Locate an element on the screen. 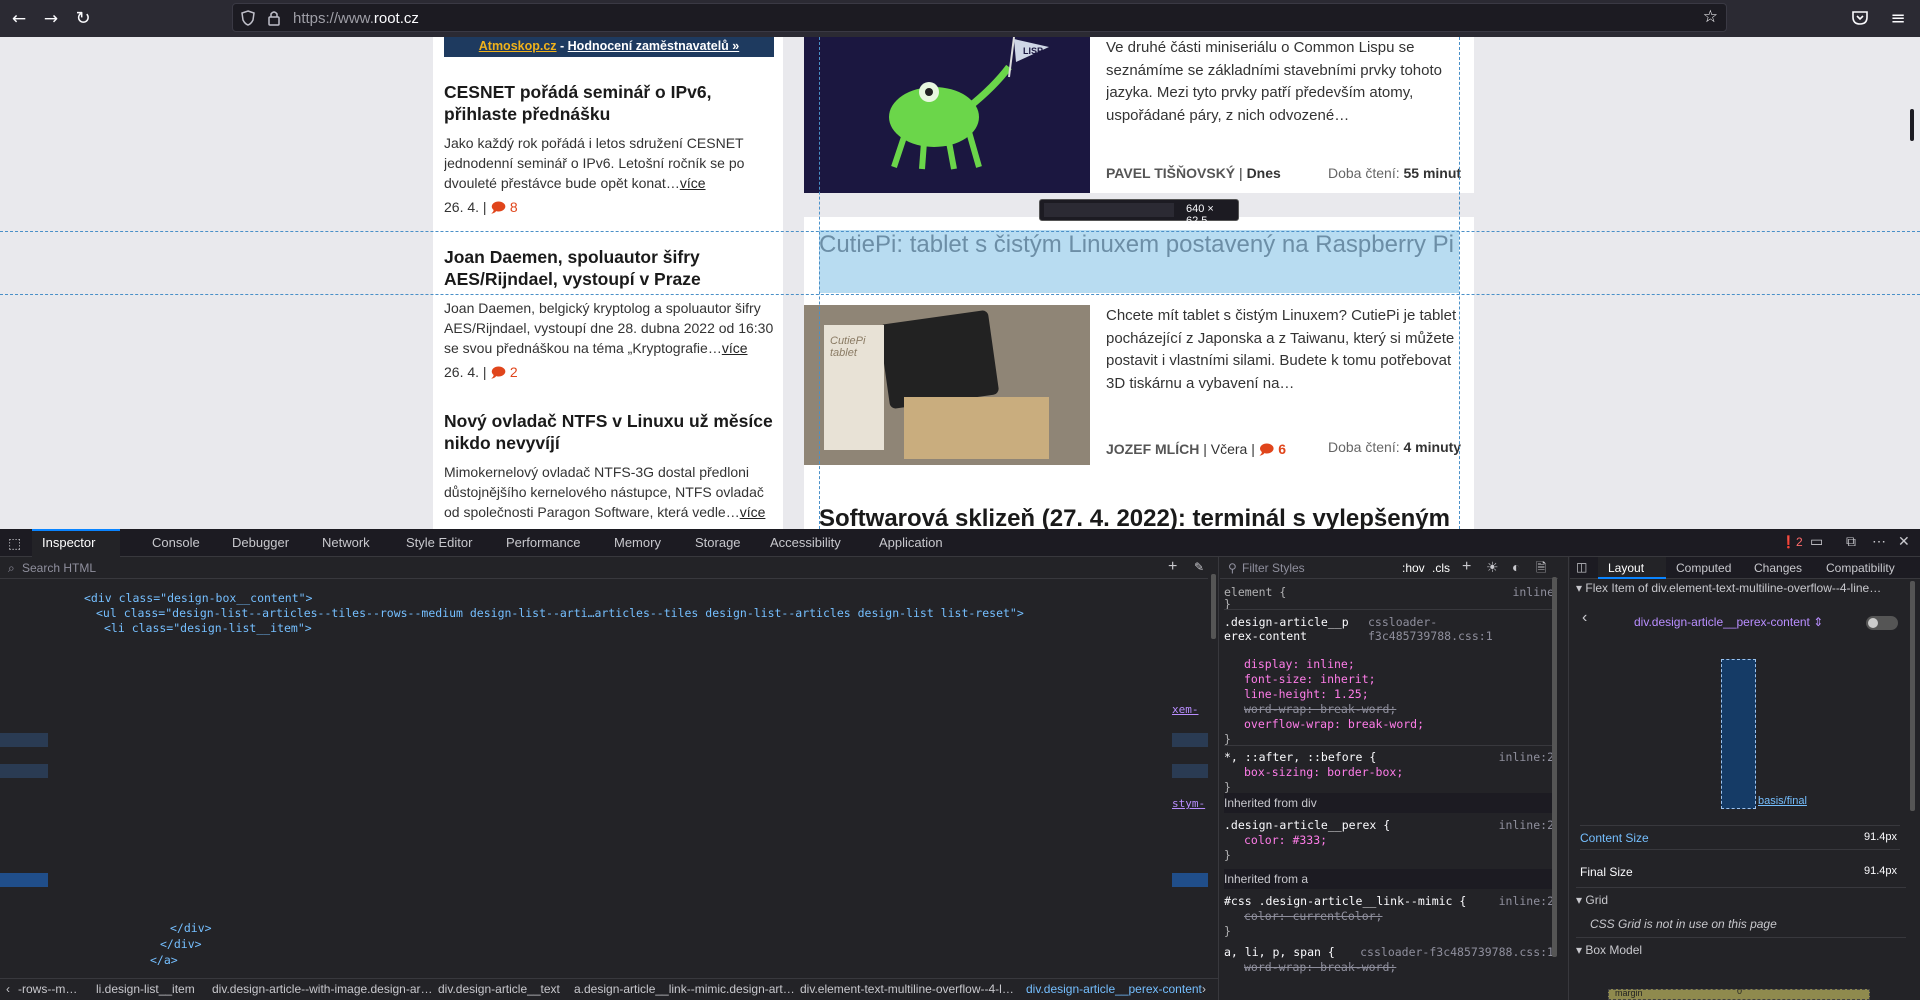 The image size is (1920, 1000). tab-network: Network is located at coordinates (346, 542).